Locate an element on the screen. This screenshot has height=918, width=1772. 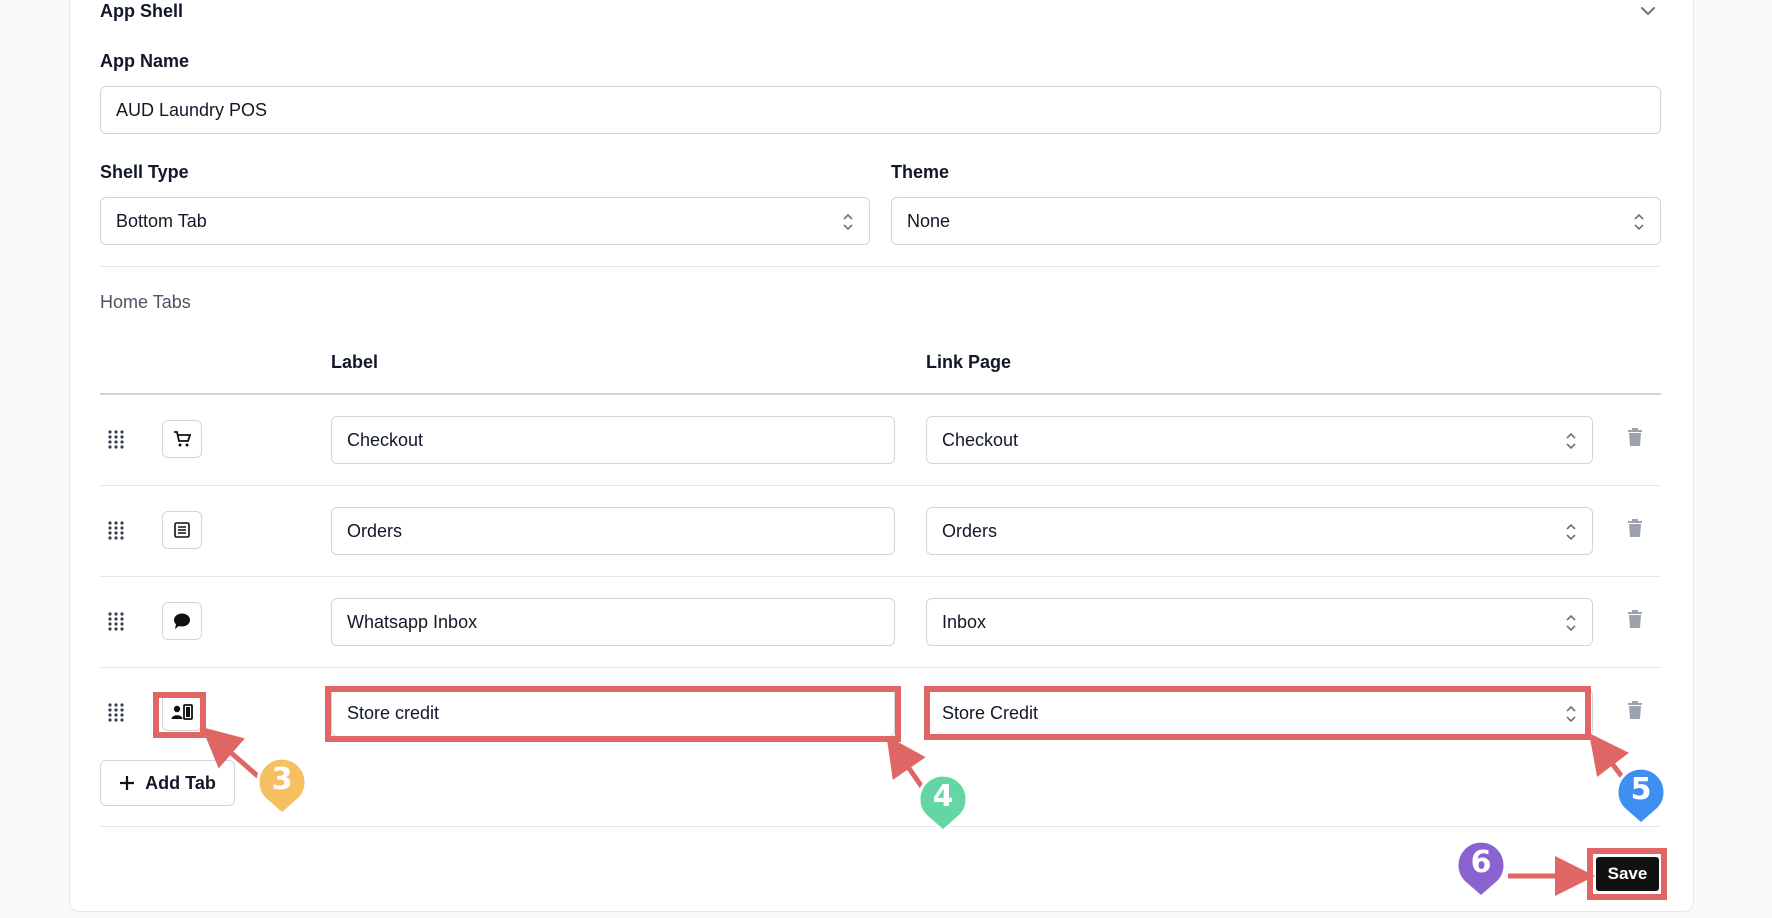
tab-label-input: Checkout is located at coordinates (613, 440).